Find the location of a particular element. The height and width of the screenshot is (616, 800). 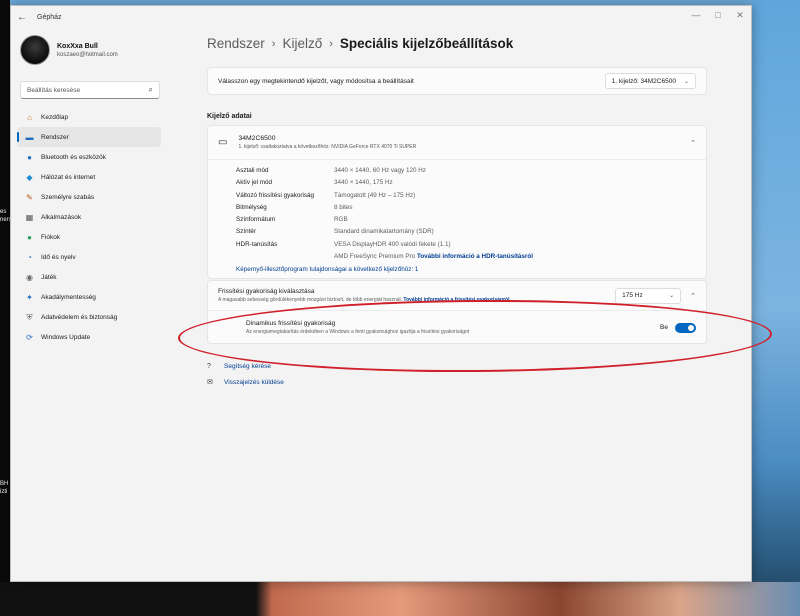

user-profile: KoxXxa Bull koszaeo@hotmail.com is located at coordinates (69, 50).